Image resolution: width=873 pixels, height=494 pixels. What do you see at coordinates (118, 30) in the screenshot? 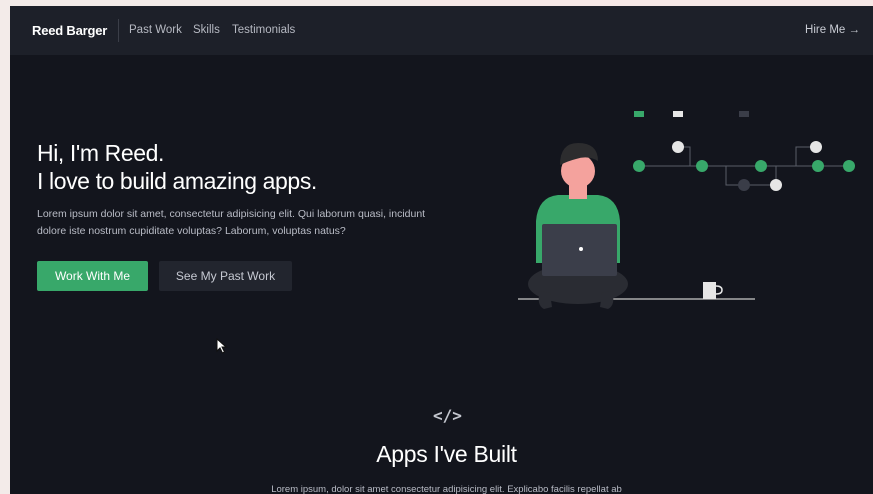
I see `nav-divider` at bounding box center [118, 30].